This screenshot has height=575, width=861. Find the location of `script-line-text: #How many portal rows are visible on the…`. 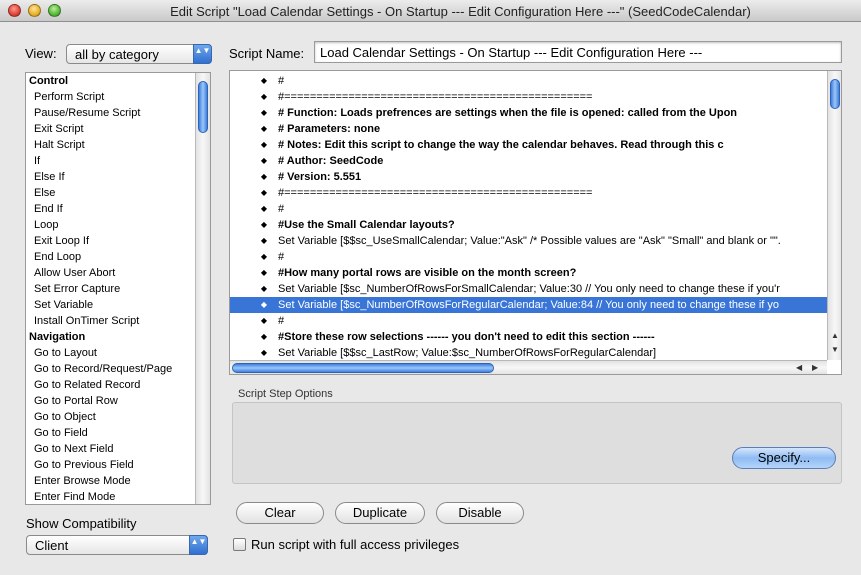

script-line-text: #How many portal rows are visible on the… is located at coordinates (427, 273).